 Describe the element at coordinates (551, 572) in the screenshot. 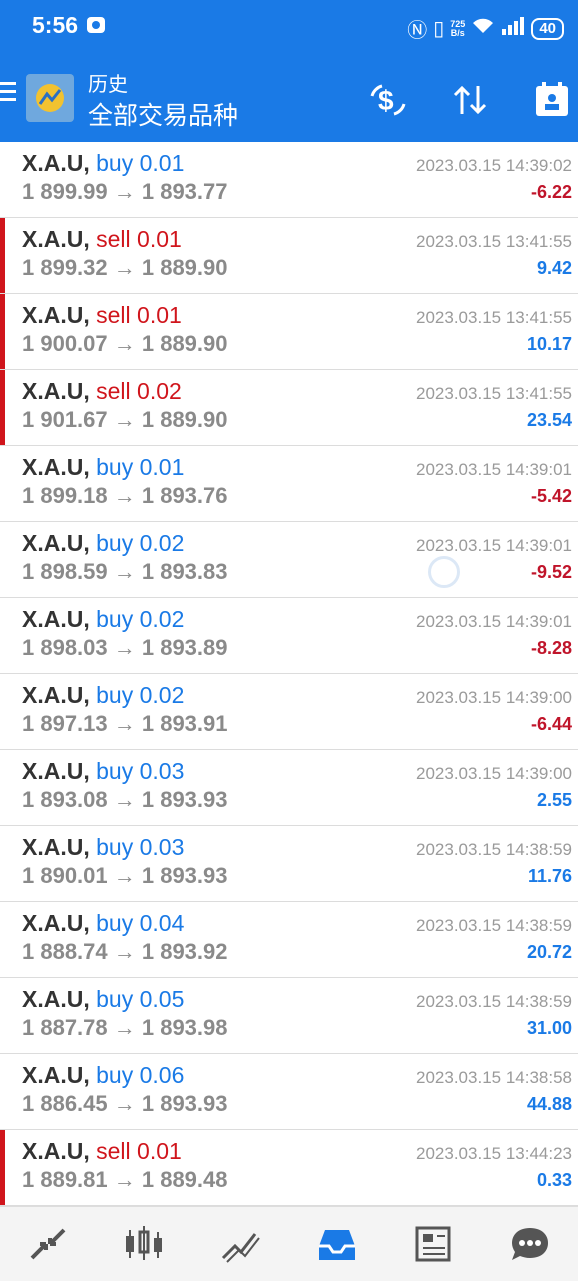

I see `trade-profit: -9.52` at that location.